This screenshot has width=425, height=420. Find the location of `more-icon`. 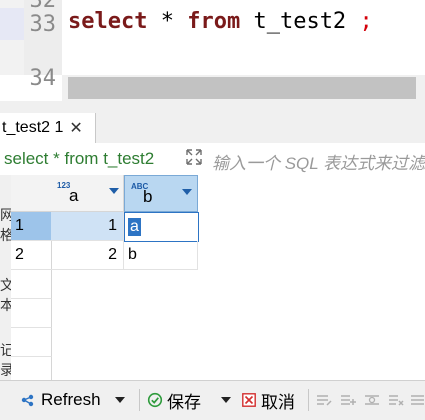

more-icon is located at coordinates (417, 400).